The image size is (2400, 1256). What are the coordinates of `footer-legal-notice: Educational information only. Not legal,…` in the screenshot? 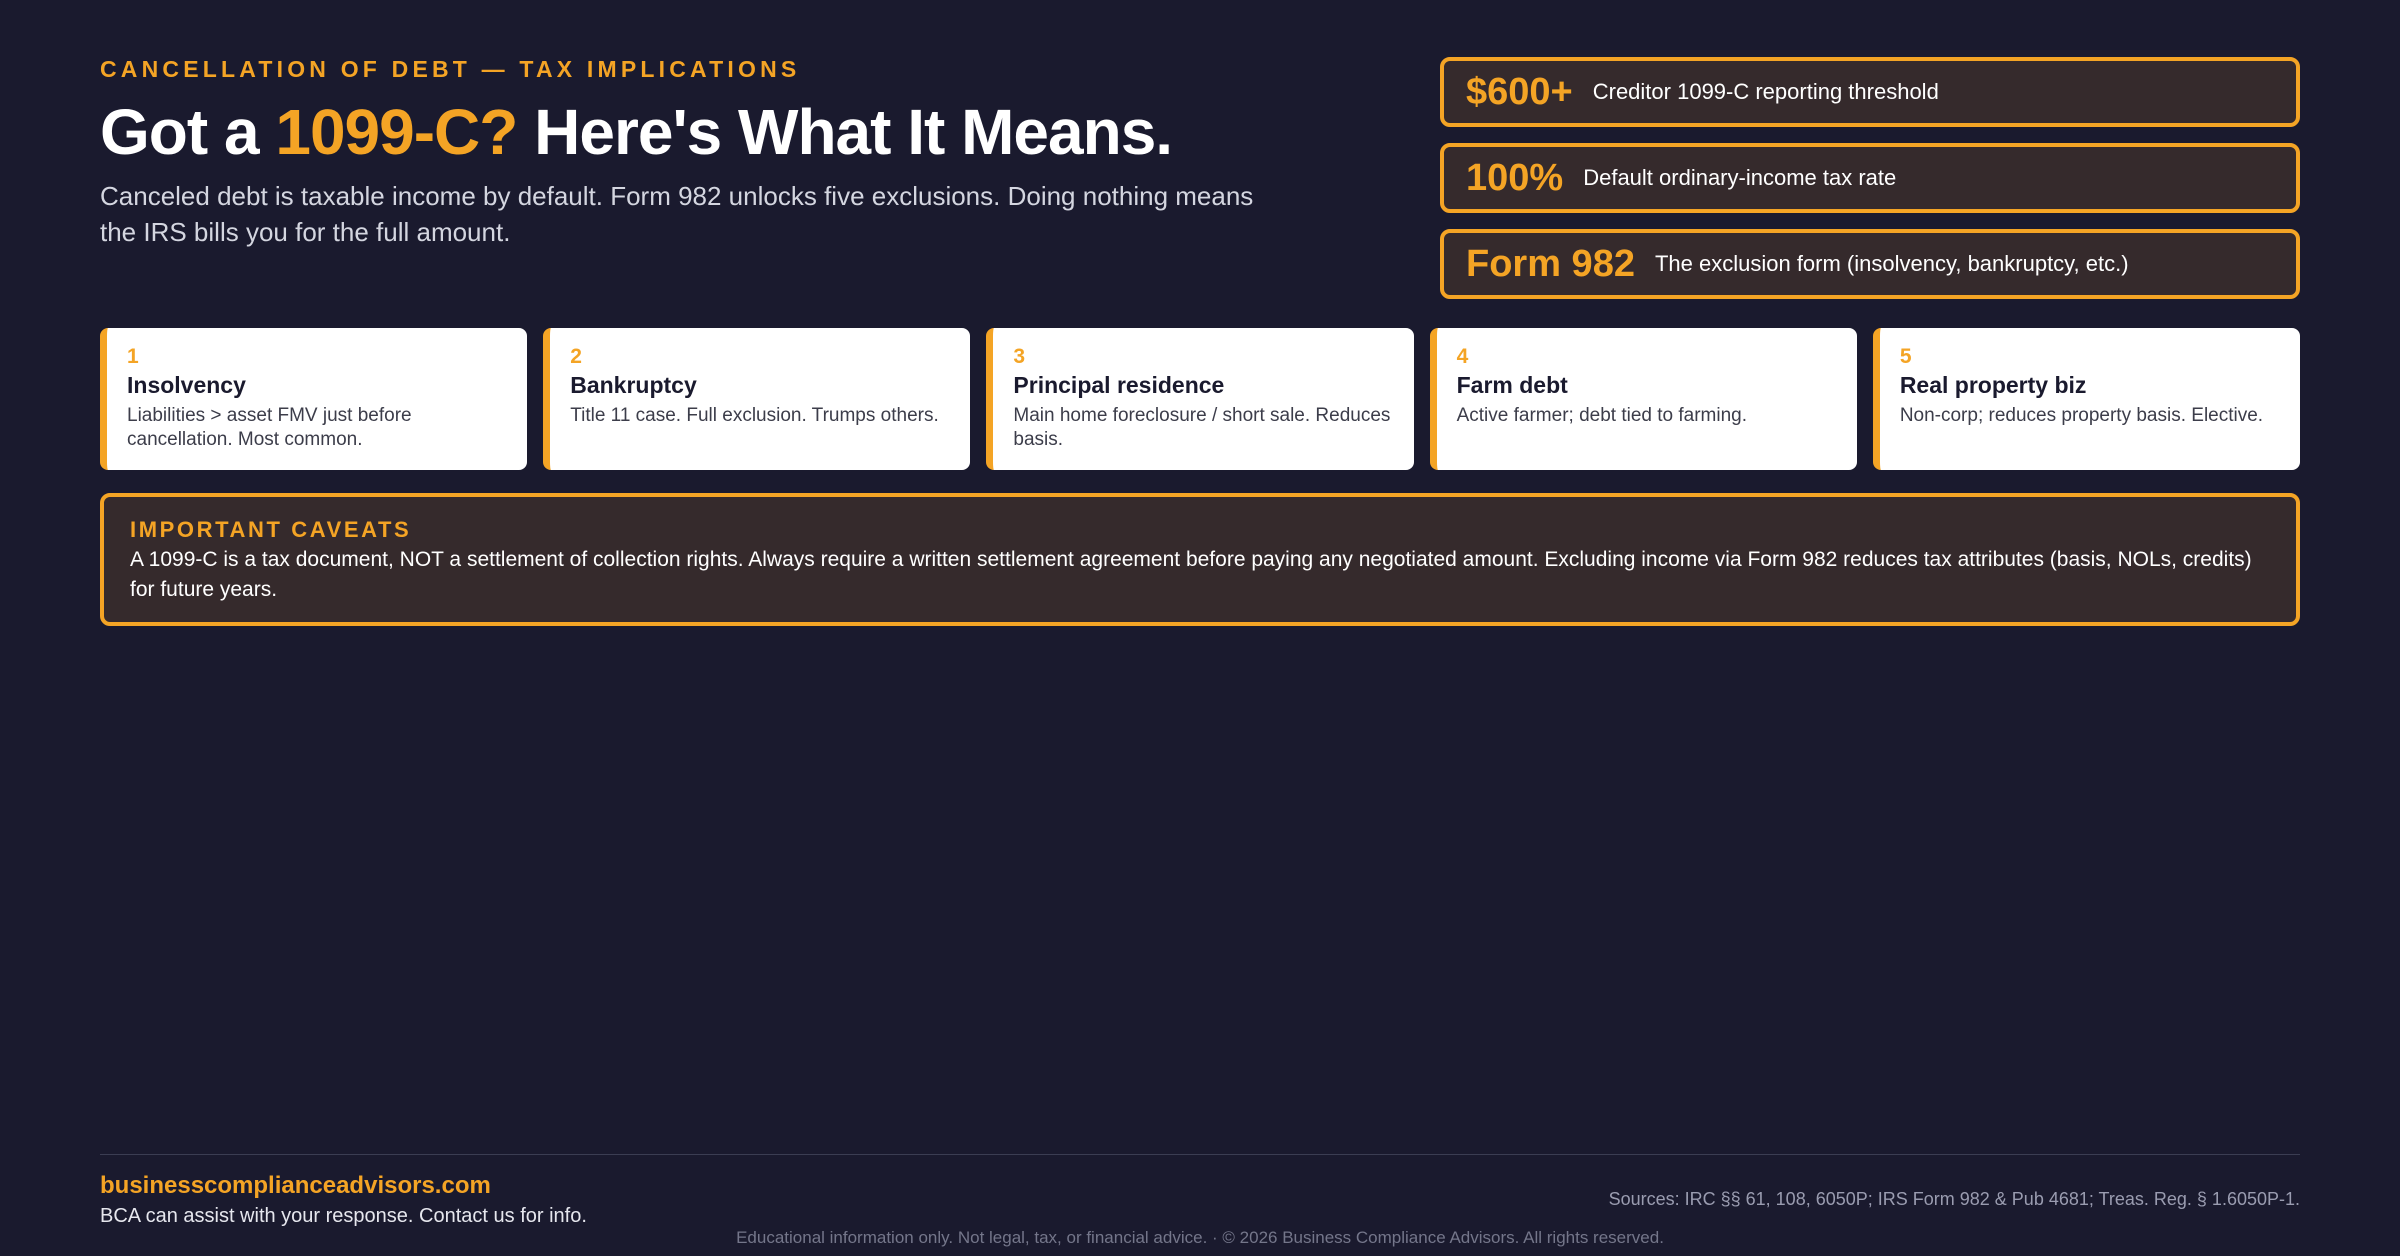 It's located at (1200, 1237).